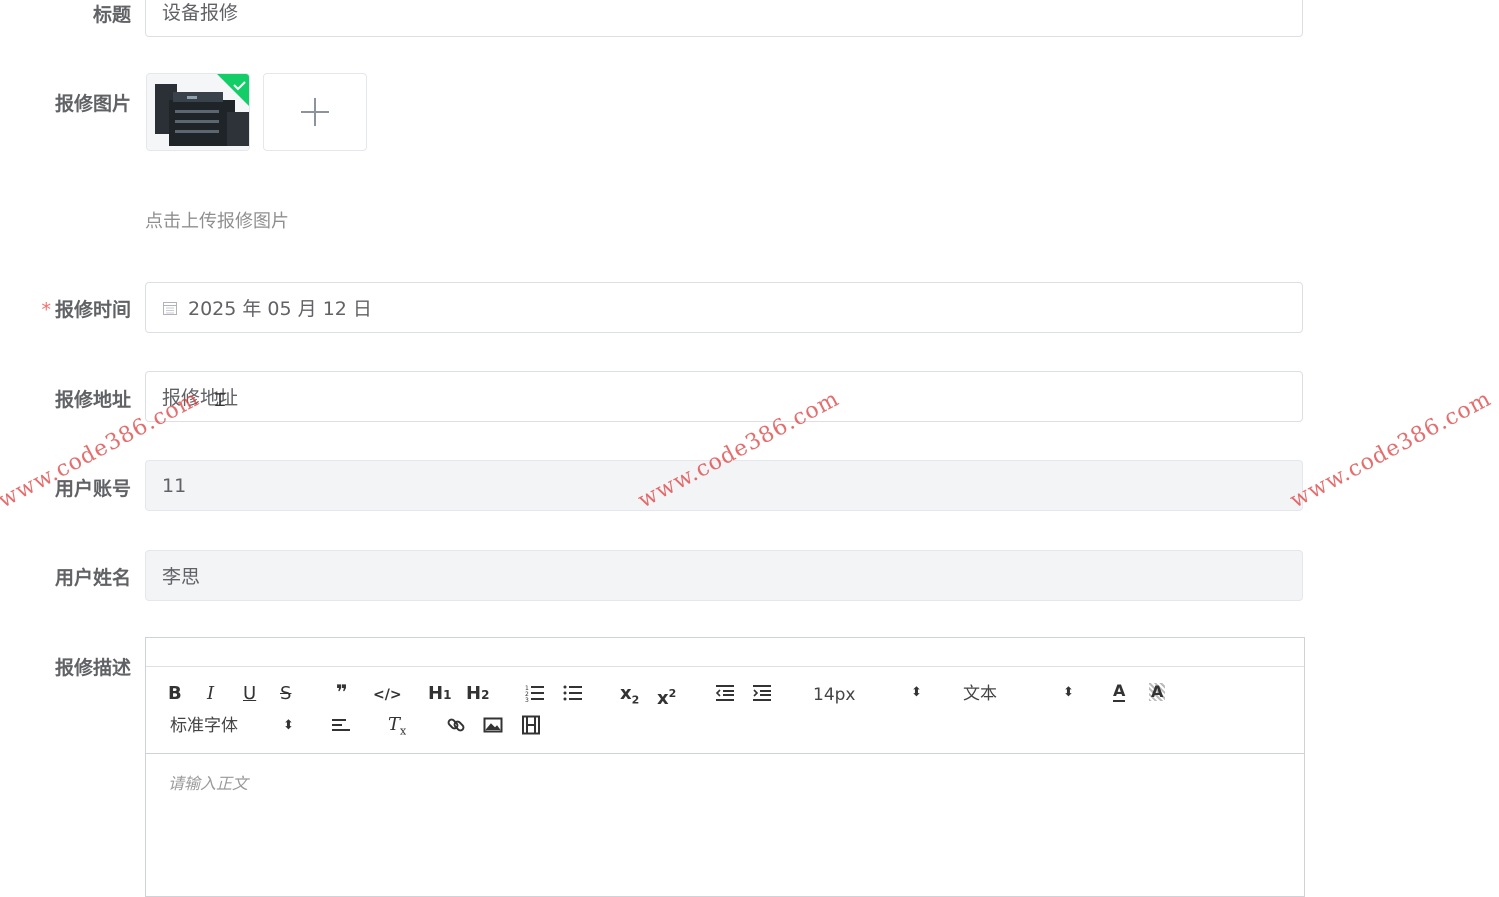  I want to click on title-input: 设备报修, so click(724, 18).